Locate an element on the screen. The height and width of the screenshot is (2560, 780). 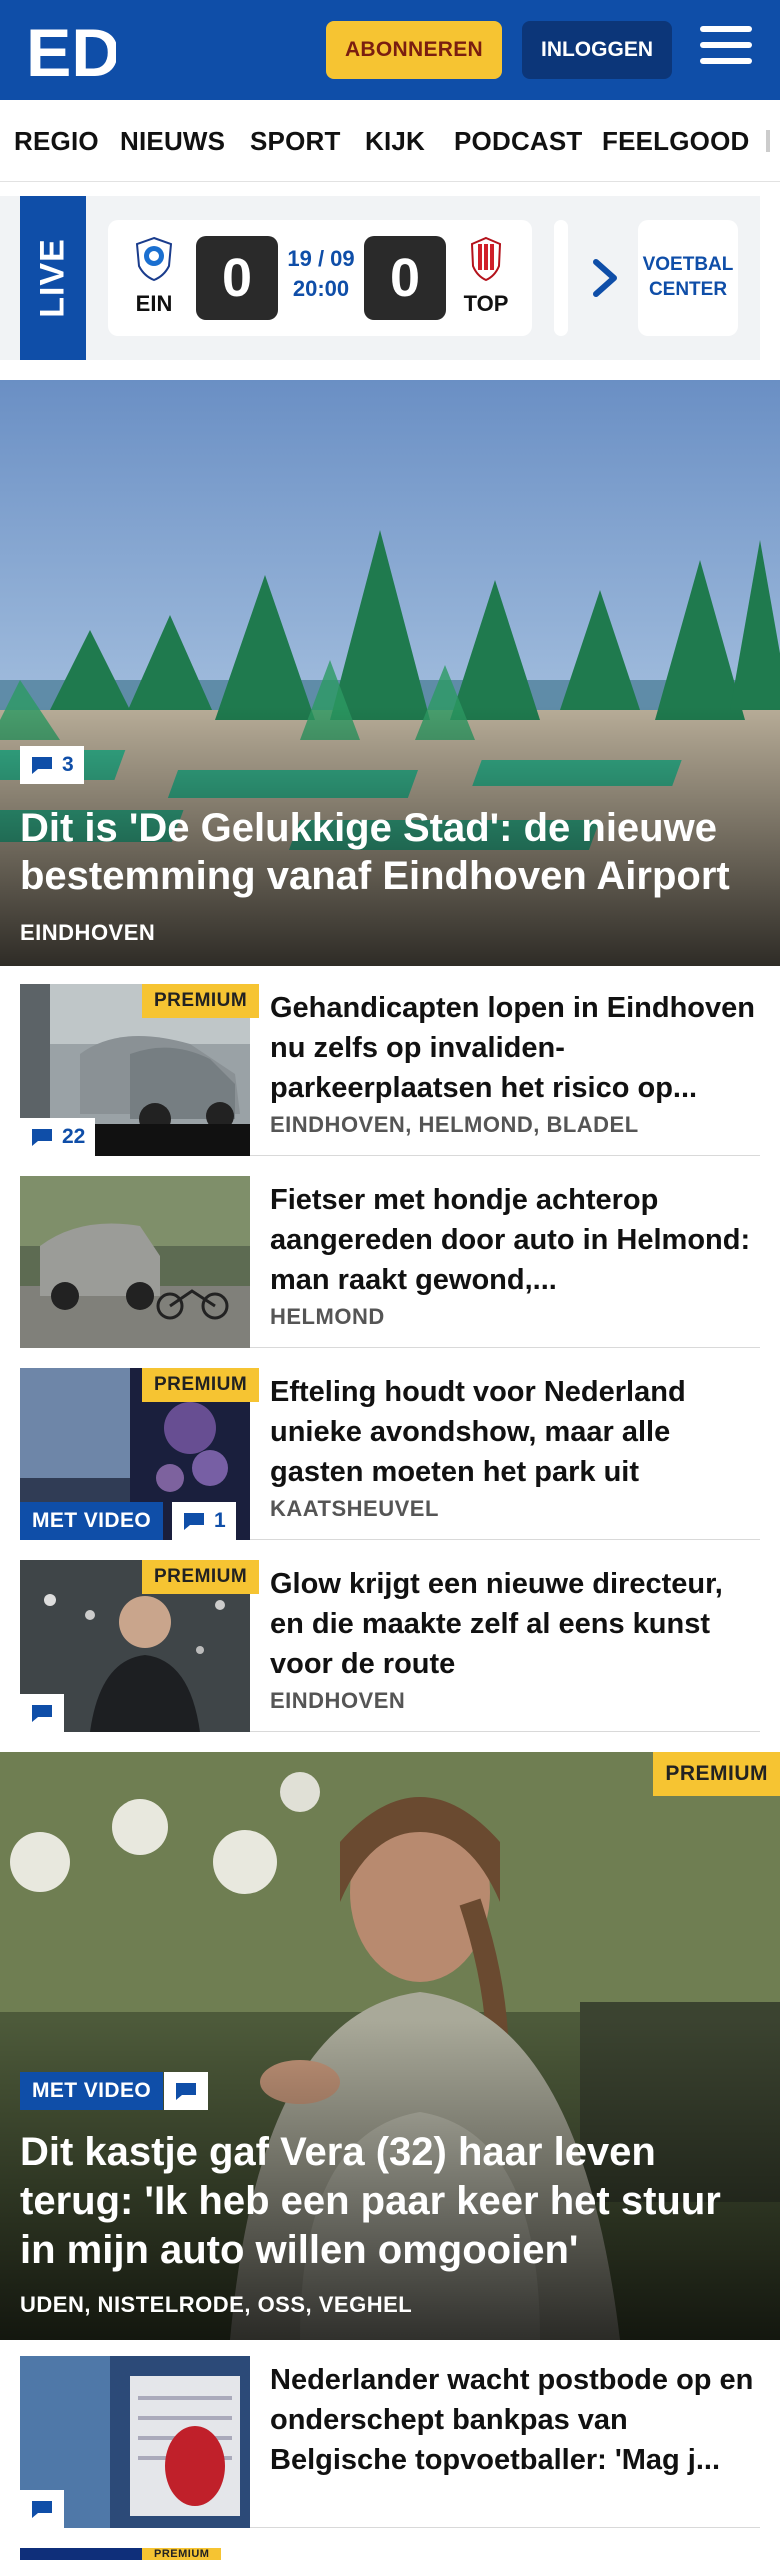
article-comment-count: 1 is located at coordinates (204, 1521).